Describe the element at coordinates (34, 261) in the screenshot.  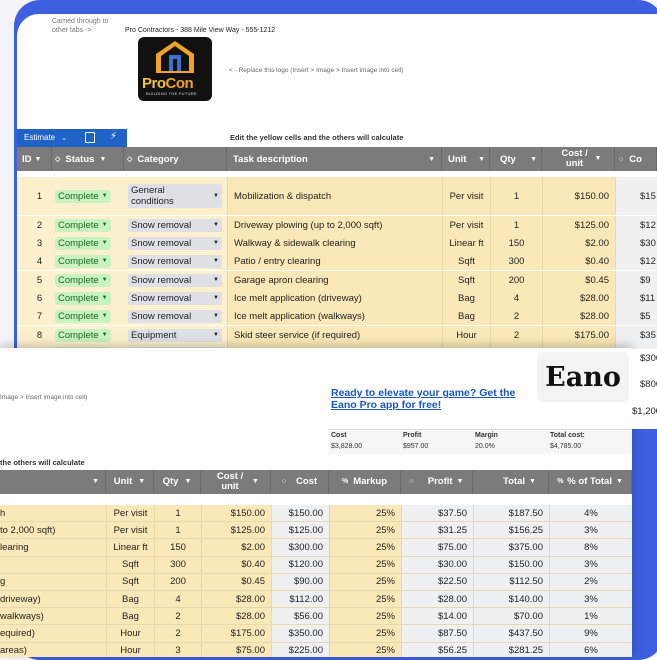
I see `cell-id: 4` at that location.